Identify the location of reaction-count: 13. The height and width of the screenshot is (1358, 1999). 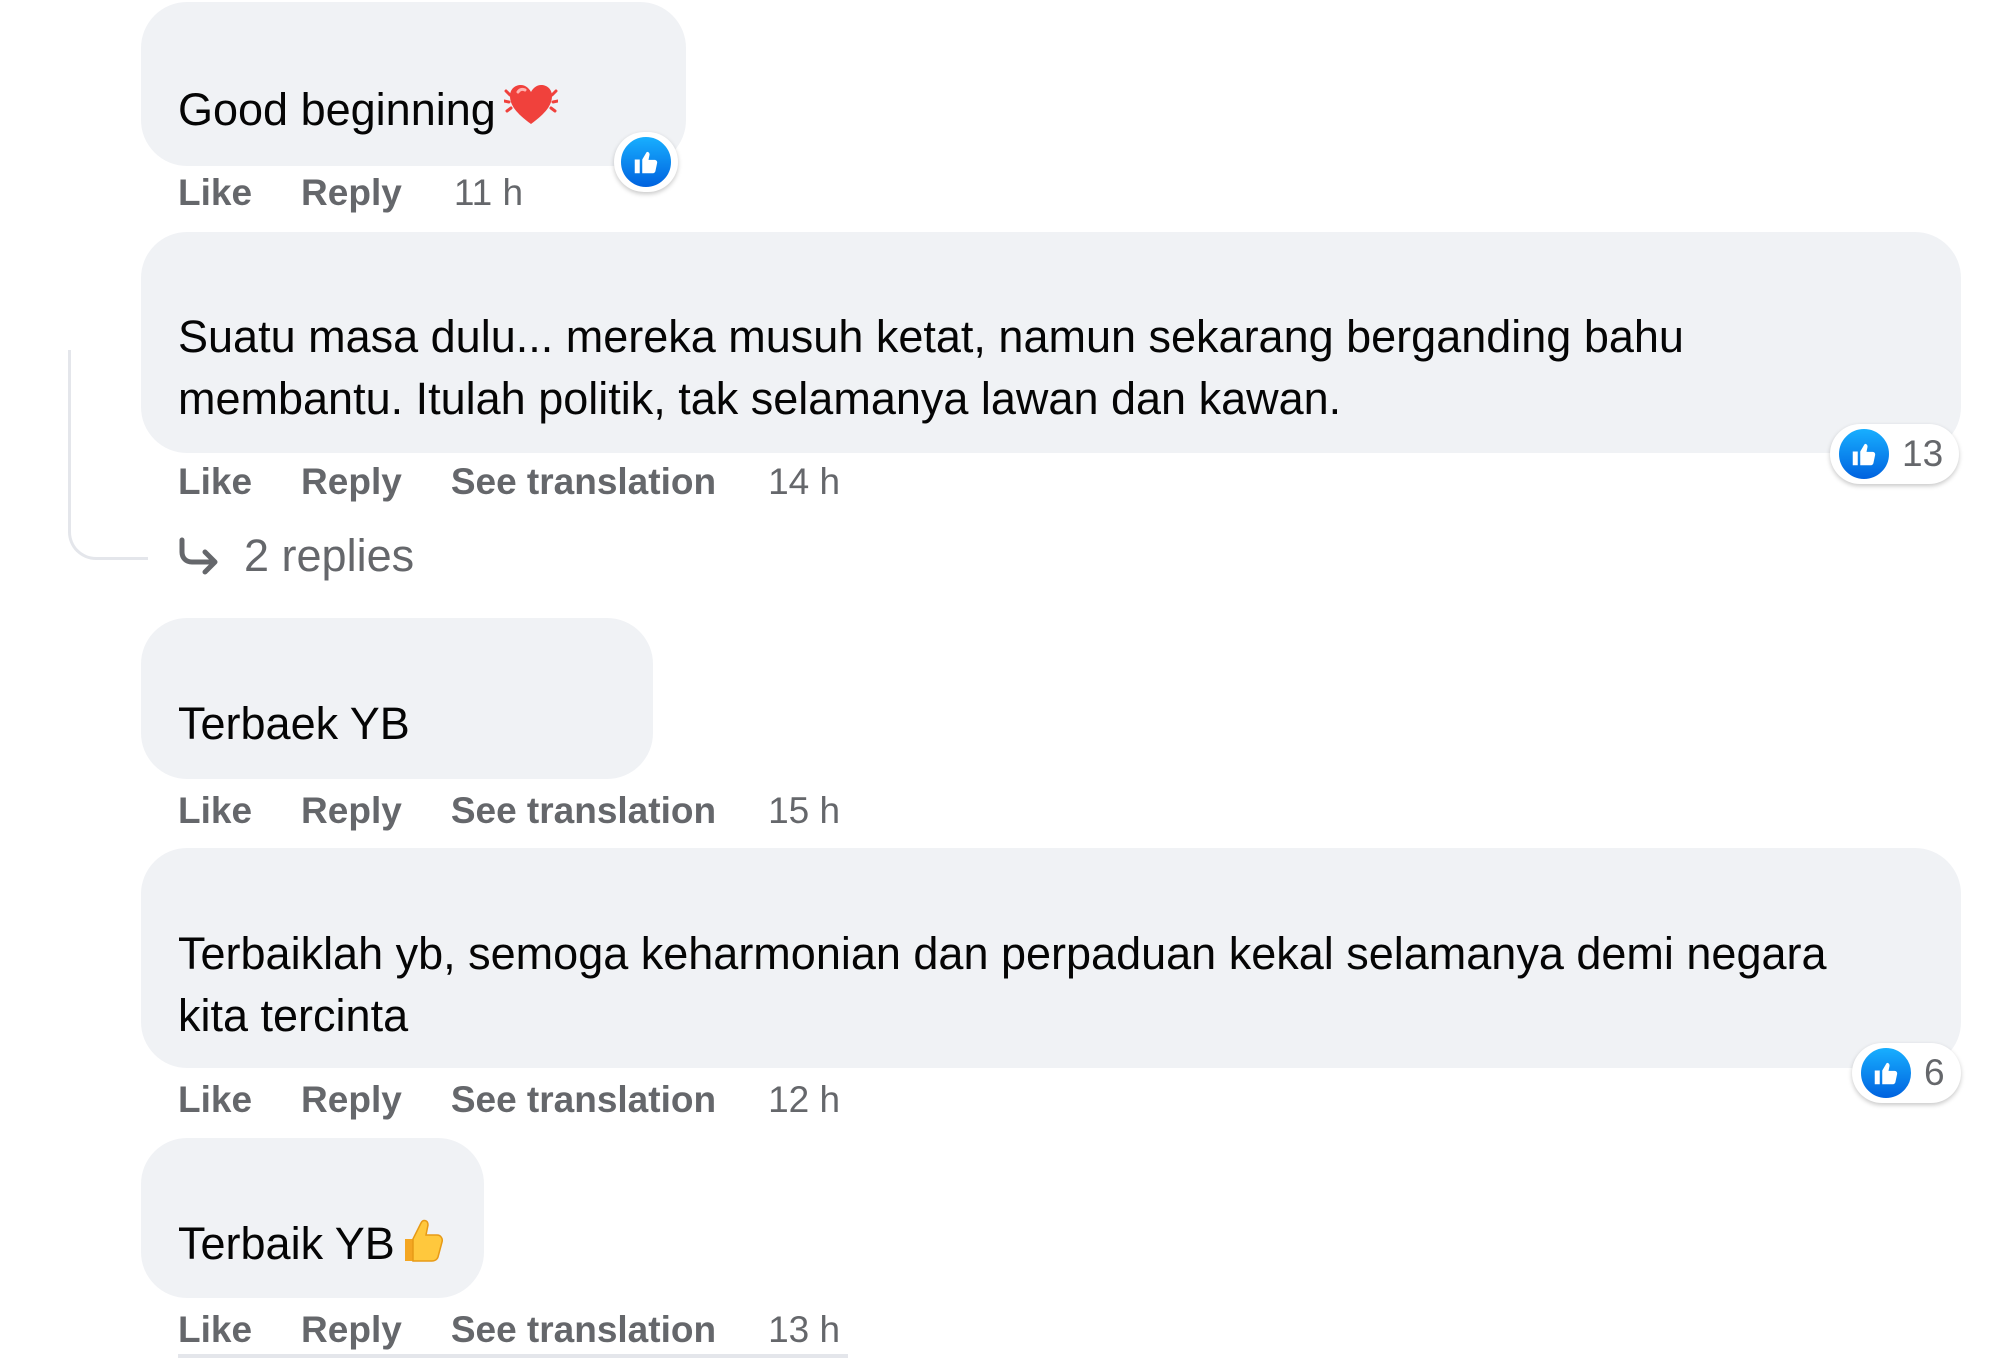
(1923, 453).